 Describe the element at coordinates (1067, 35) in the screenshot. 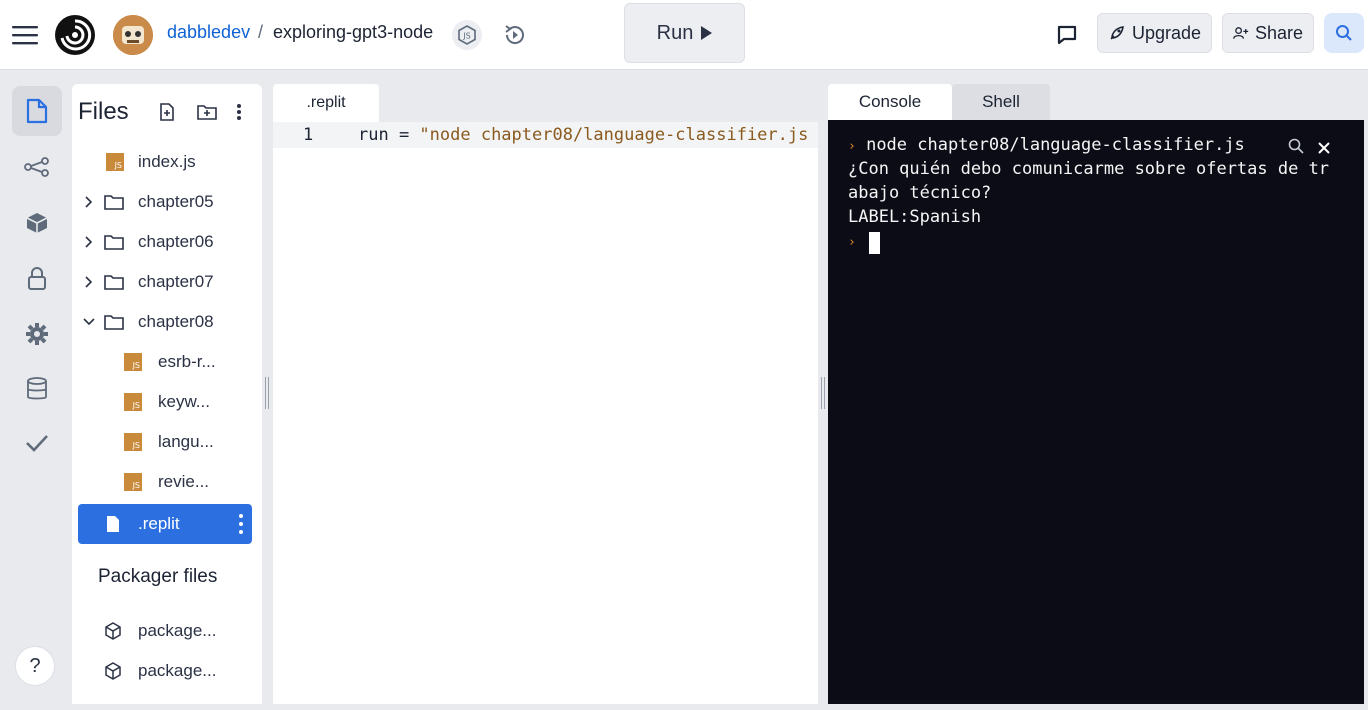

I see `chat-icon` at that location.